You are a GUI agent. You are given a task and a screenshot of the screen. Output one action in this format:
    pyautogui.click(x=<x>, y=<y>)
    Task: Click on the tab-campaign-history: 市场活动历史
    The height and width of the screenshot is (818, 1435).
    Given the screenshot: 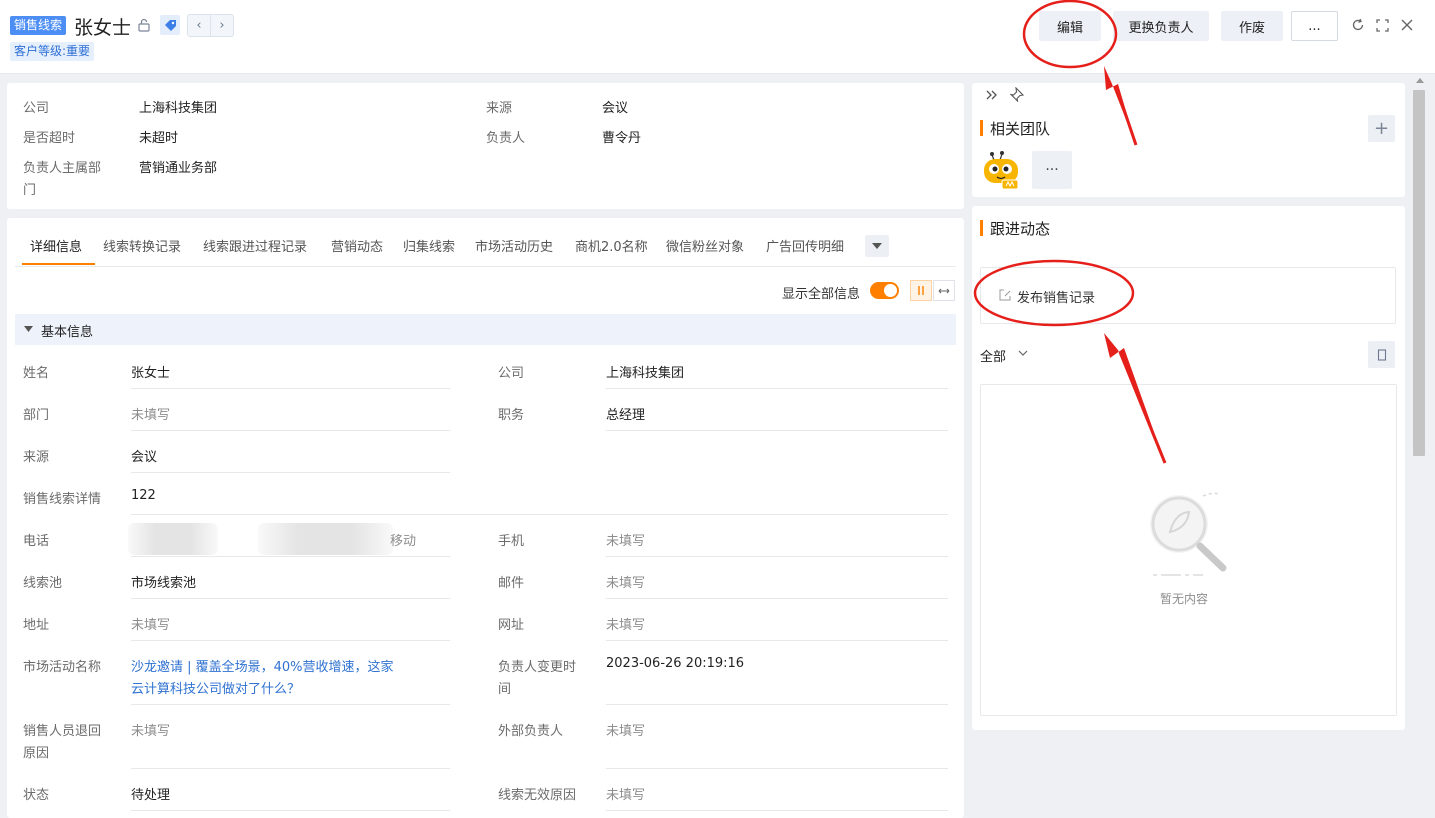 What is the action you would take?
    pyautogui.click(x=514, y=245)
    